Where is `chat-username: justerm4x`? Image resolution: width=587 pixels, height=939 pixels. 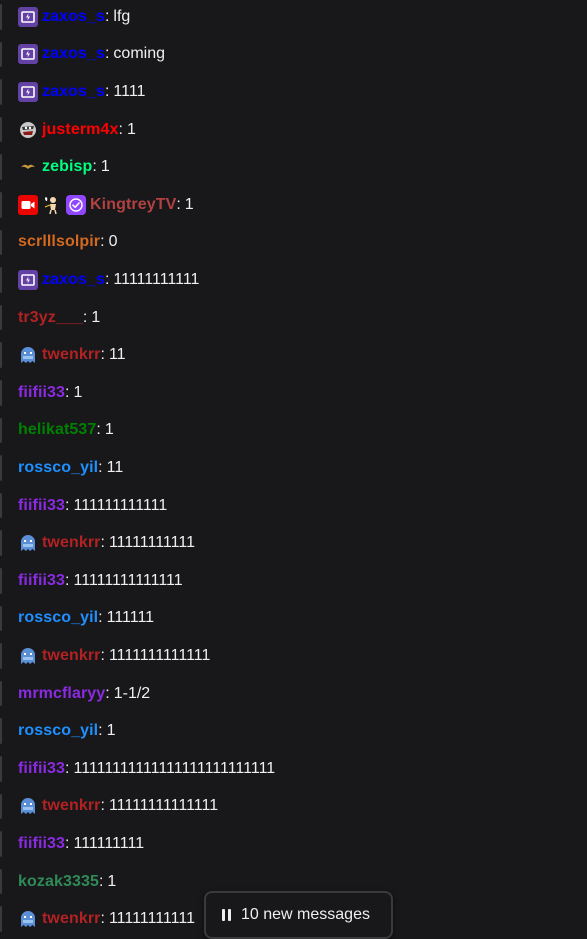 chat-username: justerm4x is located at coordinates (80, 130).